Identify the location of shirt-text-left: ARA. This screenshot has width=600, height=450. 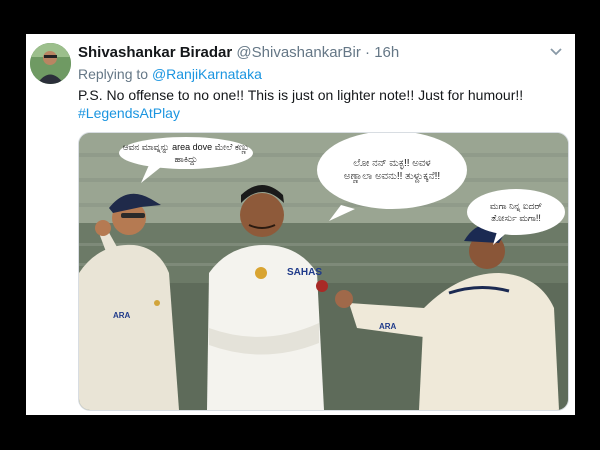
(122, 315).